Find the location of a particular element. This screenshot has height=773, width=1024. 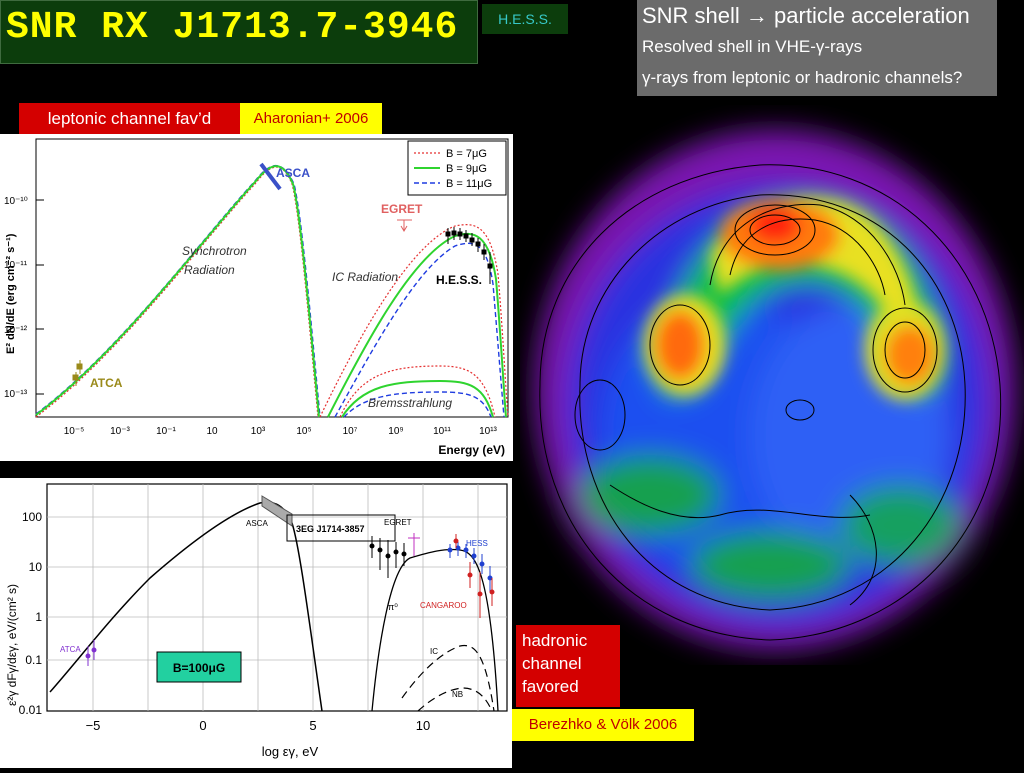

b-field-label: B=100μG is located at coordinates (199, 668).